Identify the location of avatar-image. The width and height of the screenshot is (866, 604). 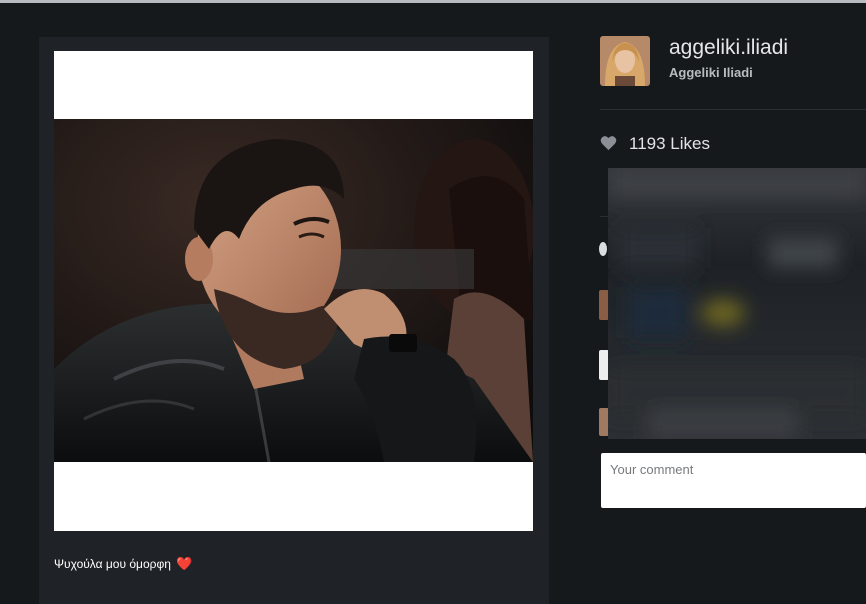
(625, 61).